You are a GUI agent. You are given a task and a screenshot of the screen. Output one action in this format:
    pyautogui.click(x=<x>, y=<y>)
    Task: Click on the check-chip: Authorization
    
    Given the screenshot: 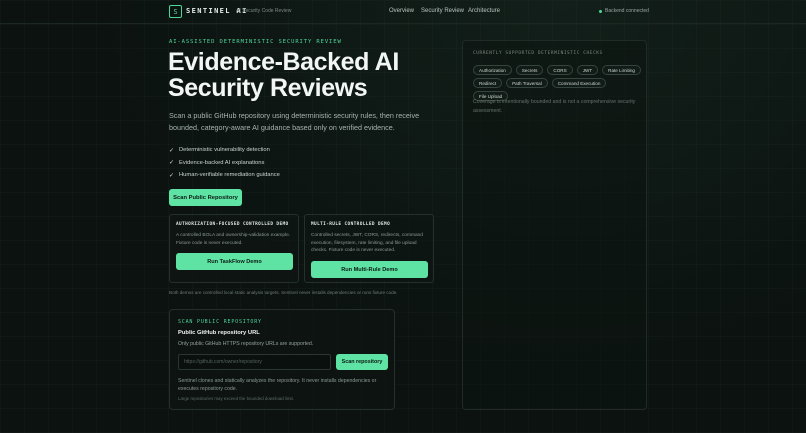 What is the action you would take?
    pyautogui.click(x=492, y=70)
    